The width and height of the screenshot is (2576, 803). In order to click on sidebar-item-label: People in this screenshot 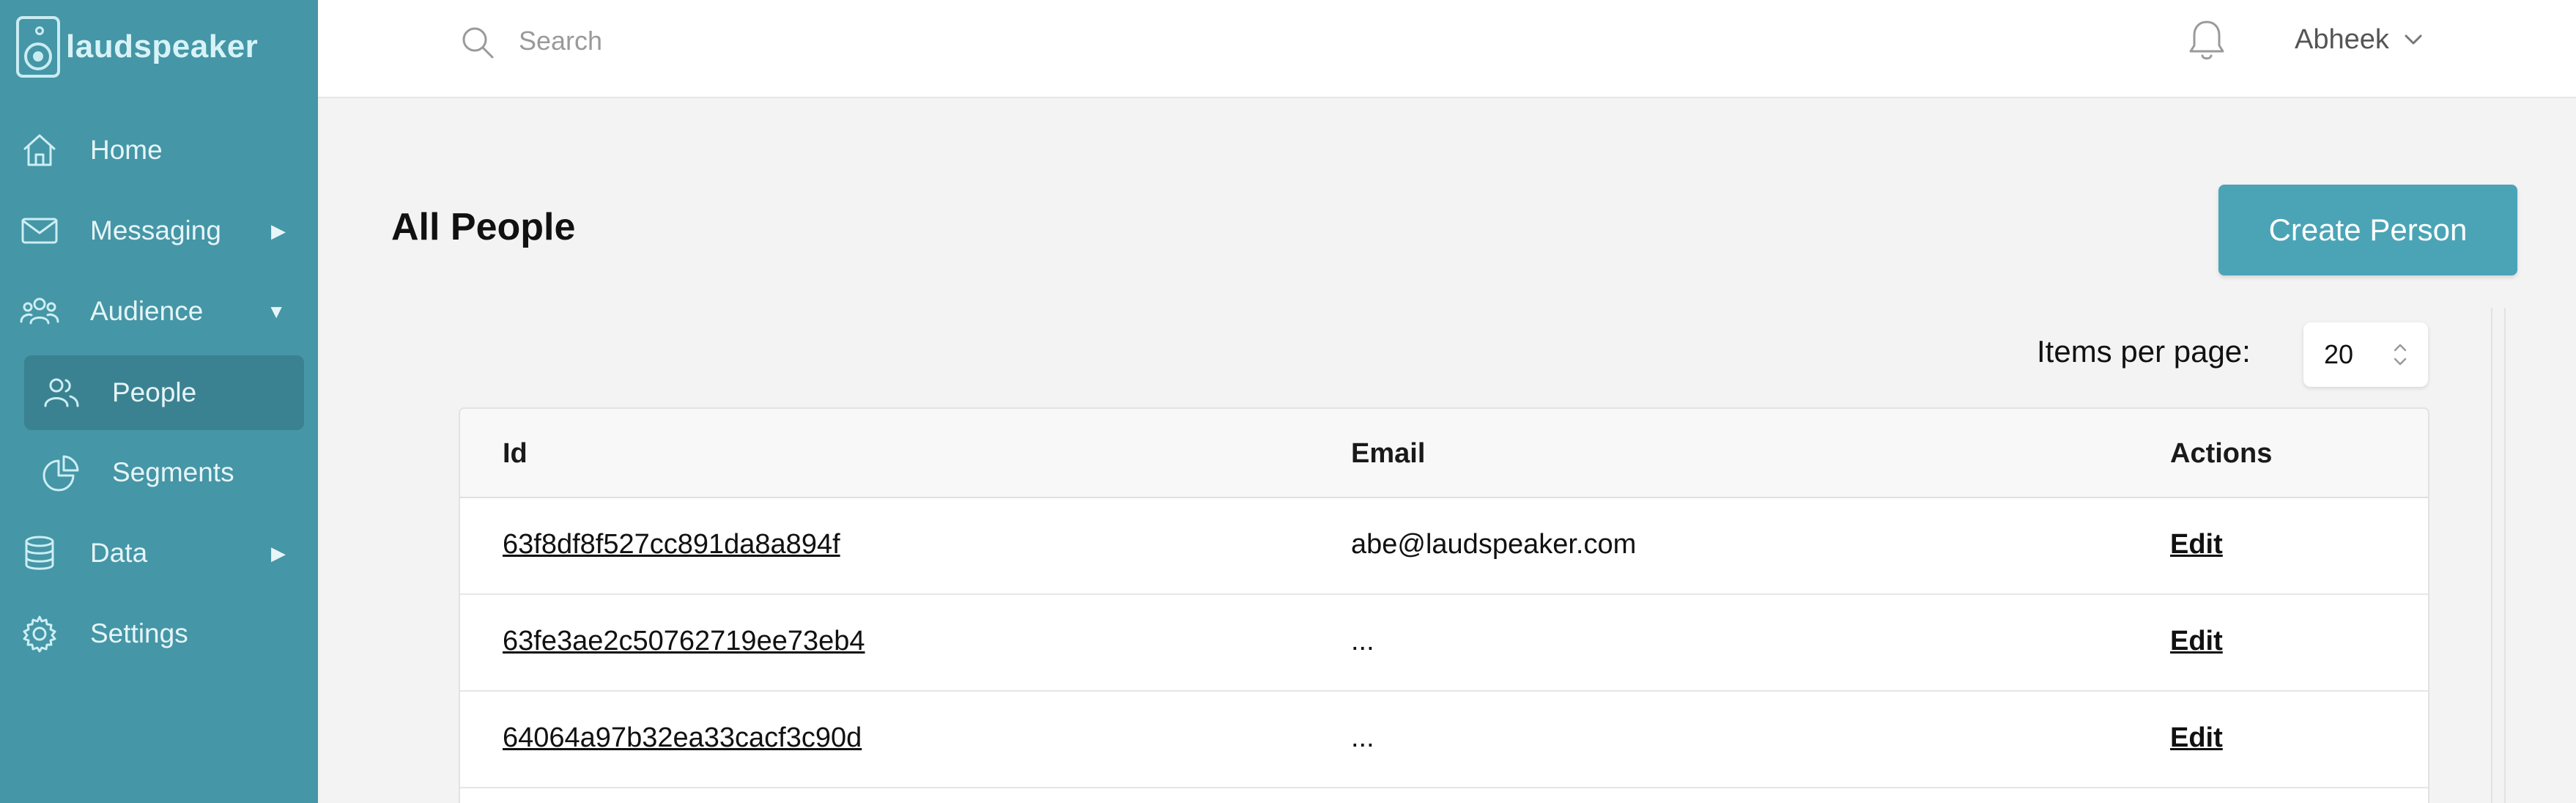, I will do `click(154, 392)`.